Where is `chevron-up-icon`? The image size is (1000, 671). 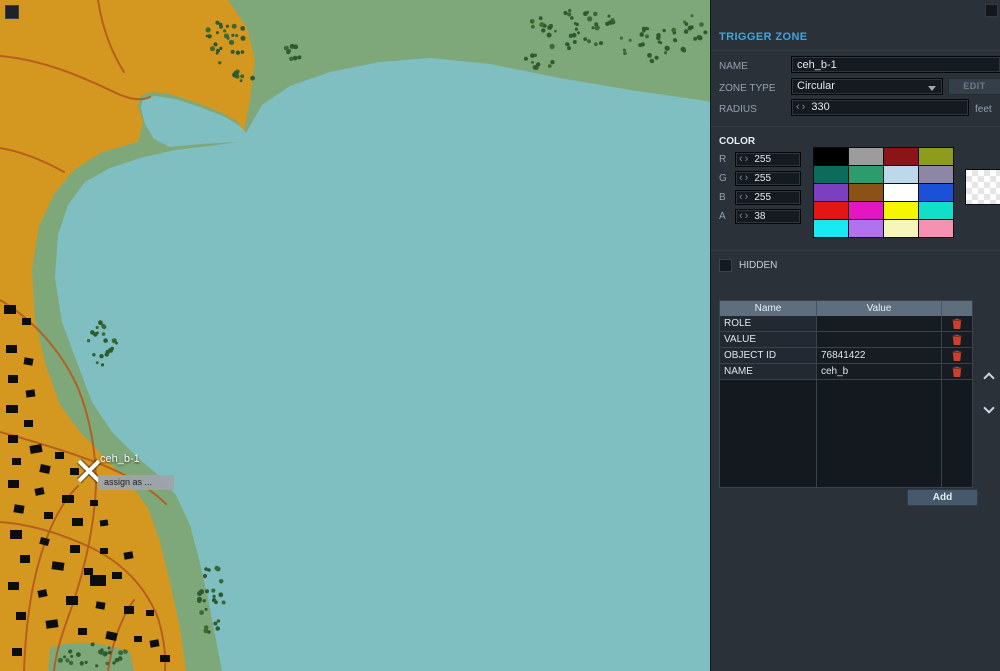 chevron-up-icon is located at coordinates (989, 378).